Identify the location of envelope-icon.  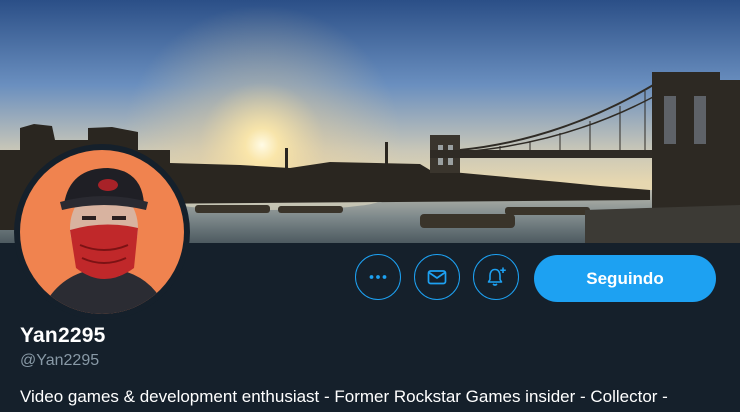
(437, 277).